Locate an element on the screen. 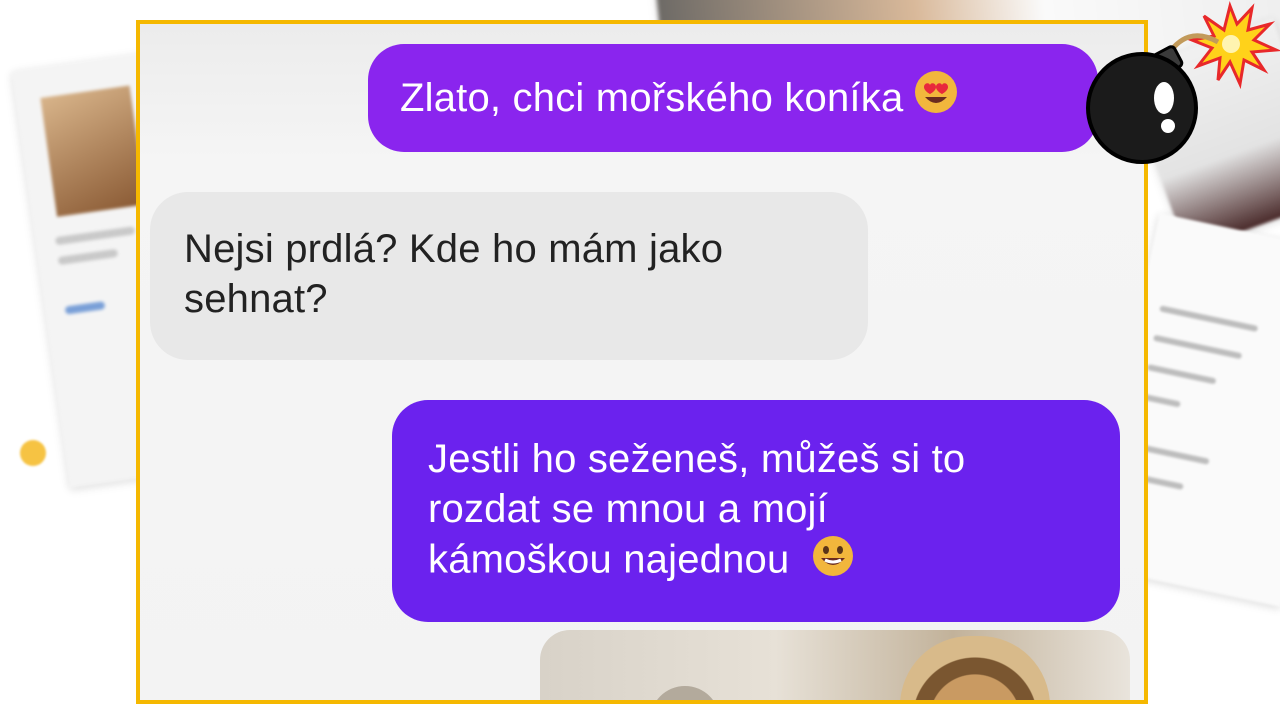 This screenshot has height=720, width=1280. background-thumbnail is located at coordinates (93, 151).